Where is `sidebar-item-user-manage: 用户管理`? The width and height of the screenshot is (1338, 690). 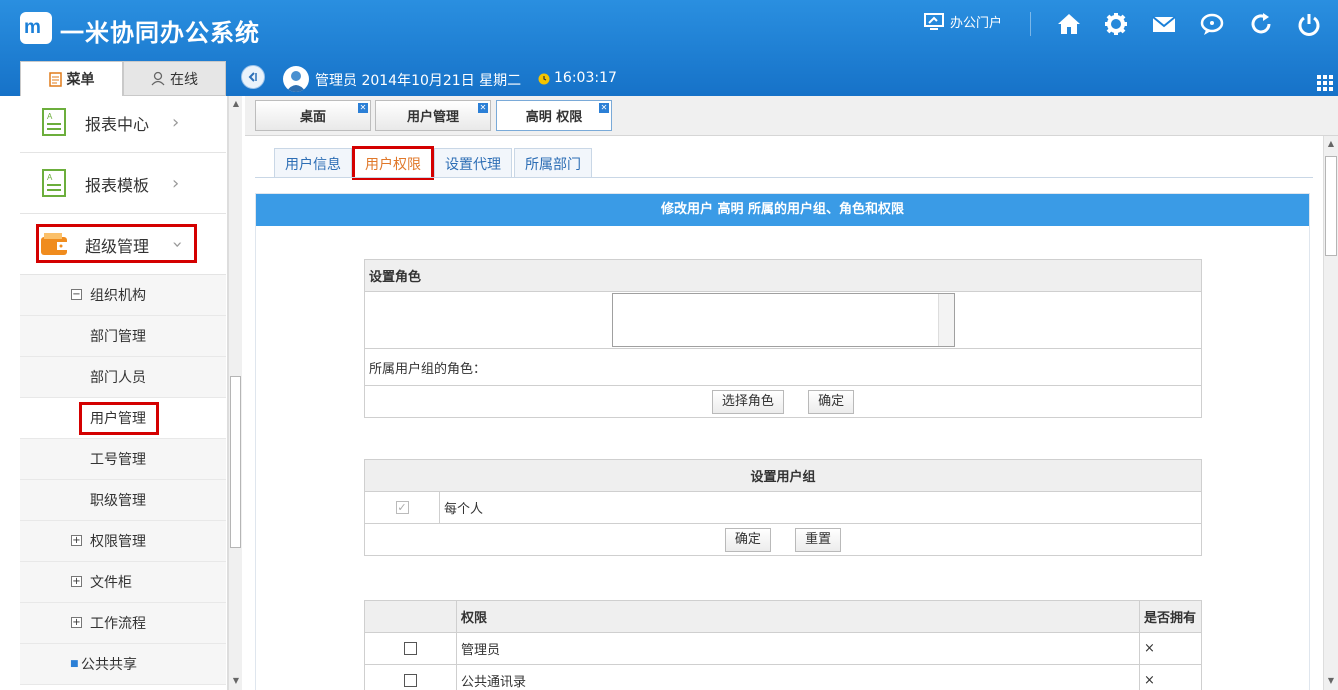
sidebar-item-user-manage: 用户管理 is located at coordinates (123, 418).